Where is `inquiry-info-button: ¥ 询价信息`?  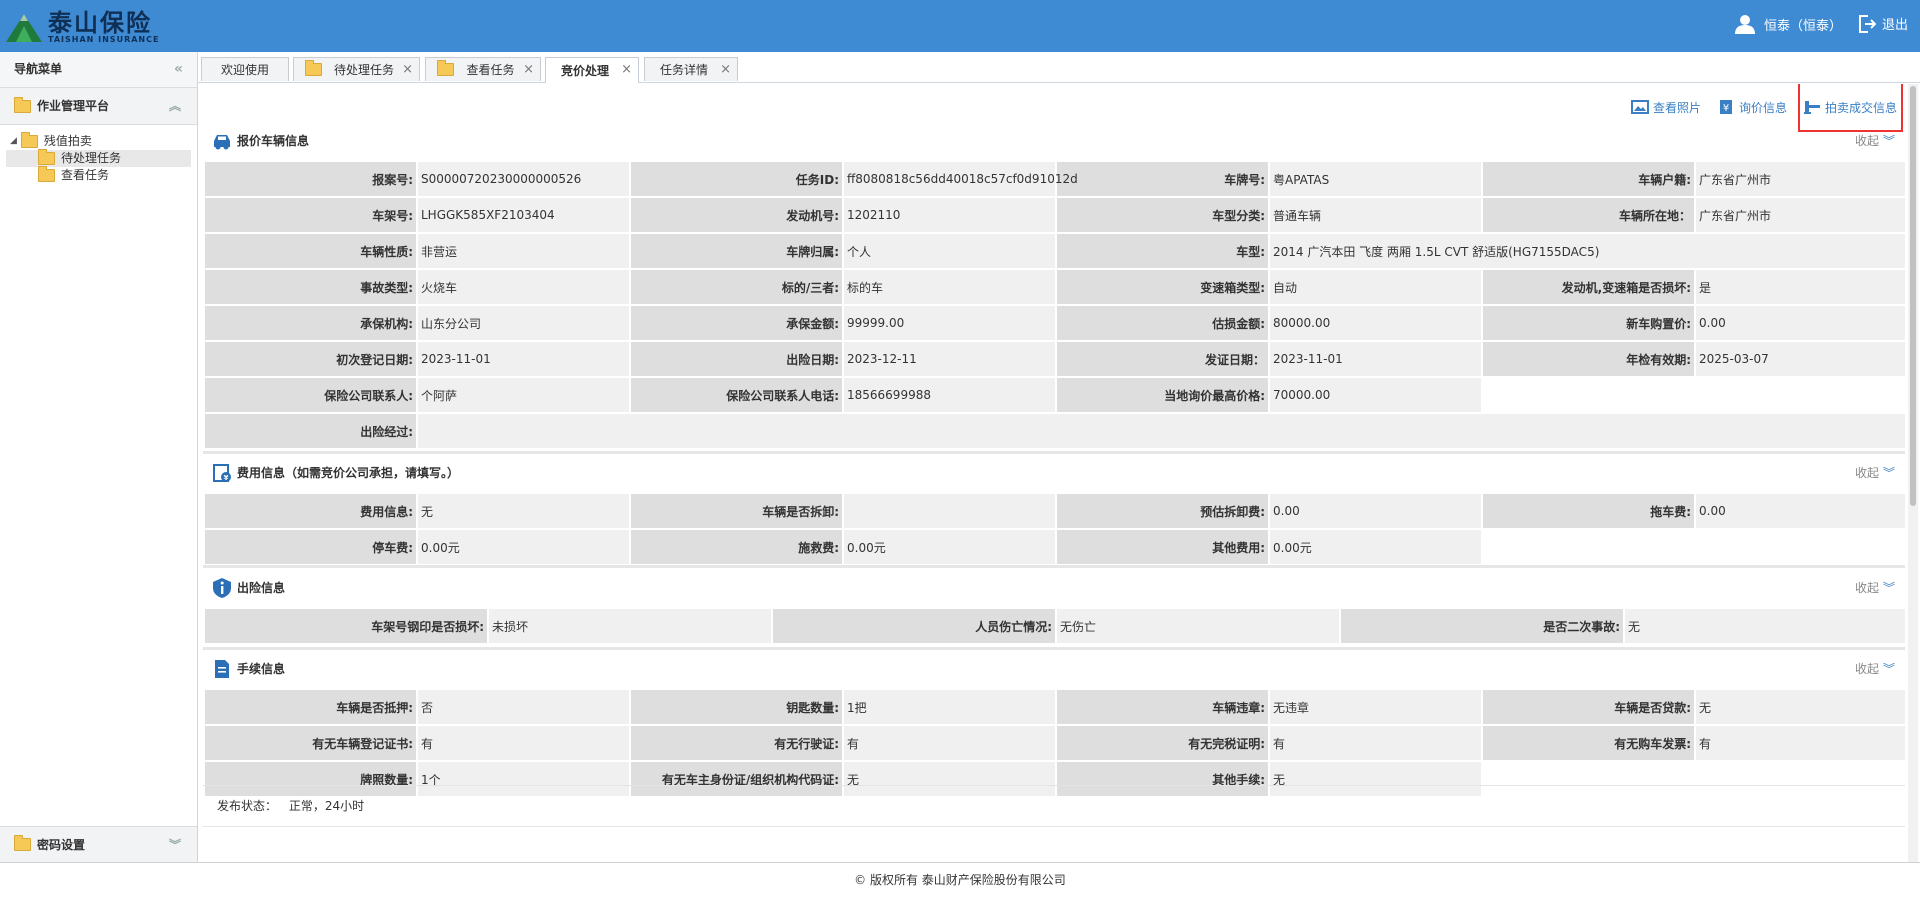
inquiry-info-button: ¥ 询价信息 is located at coordinates (1752, 107).